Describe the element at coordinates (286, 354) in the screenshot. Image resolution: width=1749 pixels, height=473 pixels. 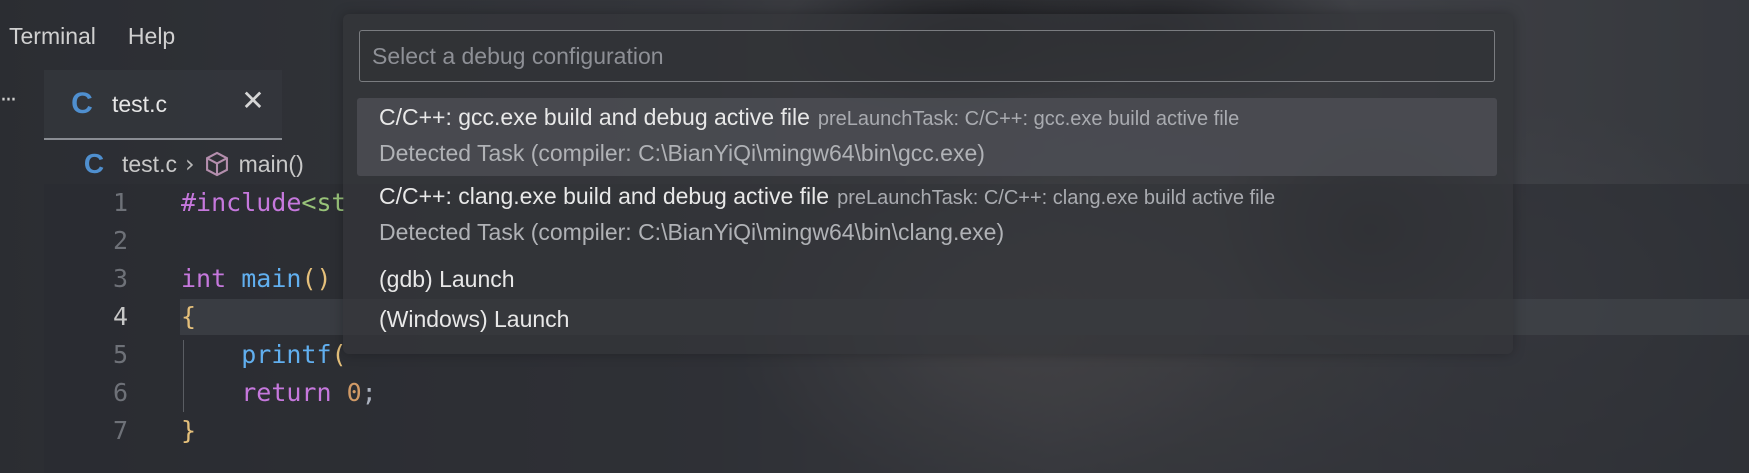
I see `code-token: printf` at that location.